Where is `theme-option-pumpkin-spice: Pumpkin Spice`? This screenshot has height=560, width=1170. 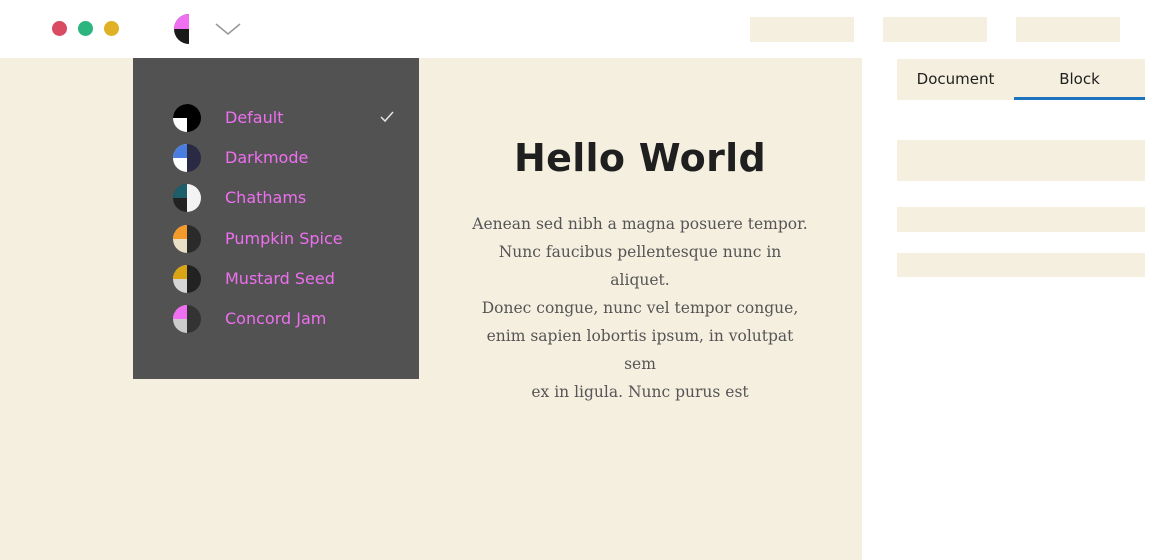
theme-option-pumpkin-spice: Pumpkin Spice is located at coordinates (288, 239).